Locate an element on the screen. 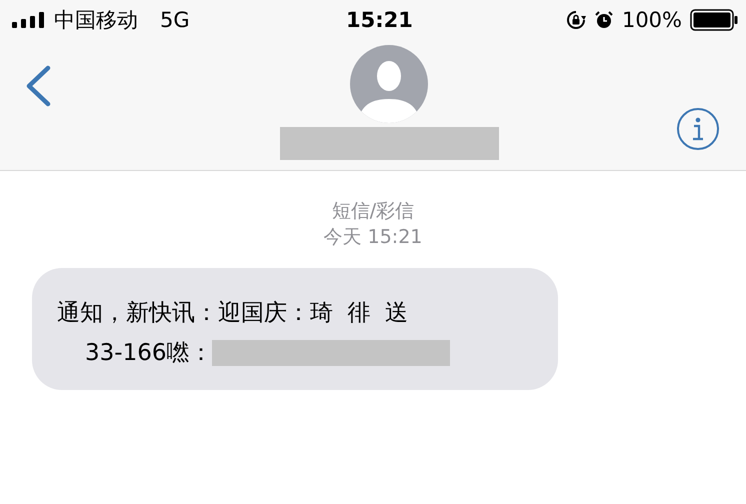 The width and height of the screenshot is (746, 504). avatar-icon is located at coordinates (389, 84).